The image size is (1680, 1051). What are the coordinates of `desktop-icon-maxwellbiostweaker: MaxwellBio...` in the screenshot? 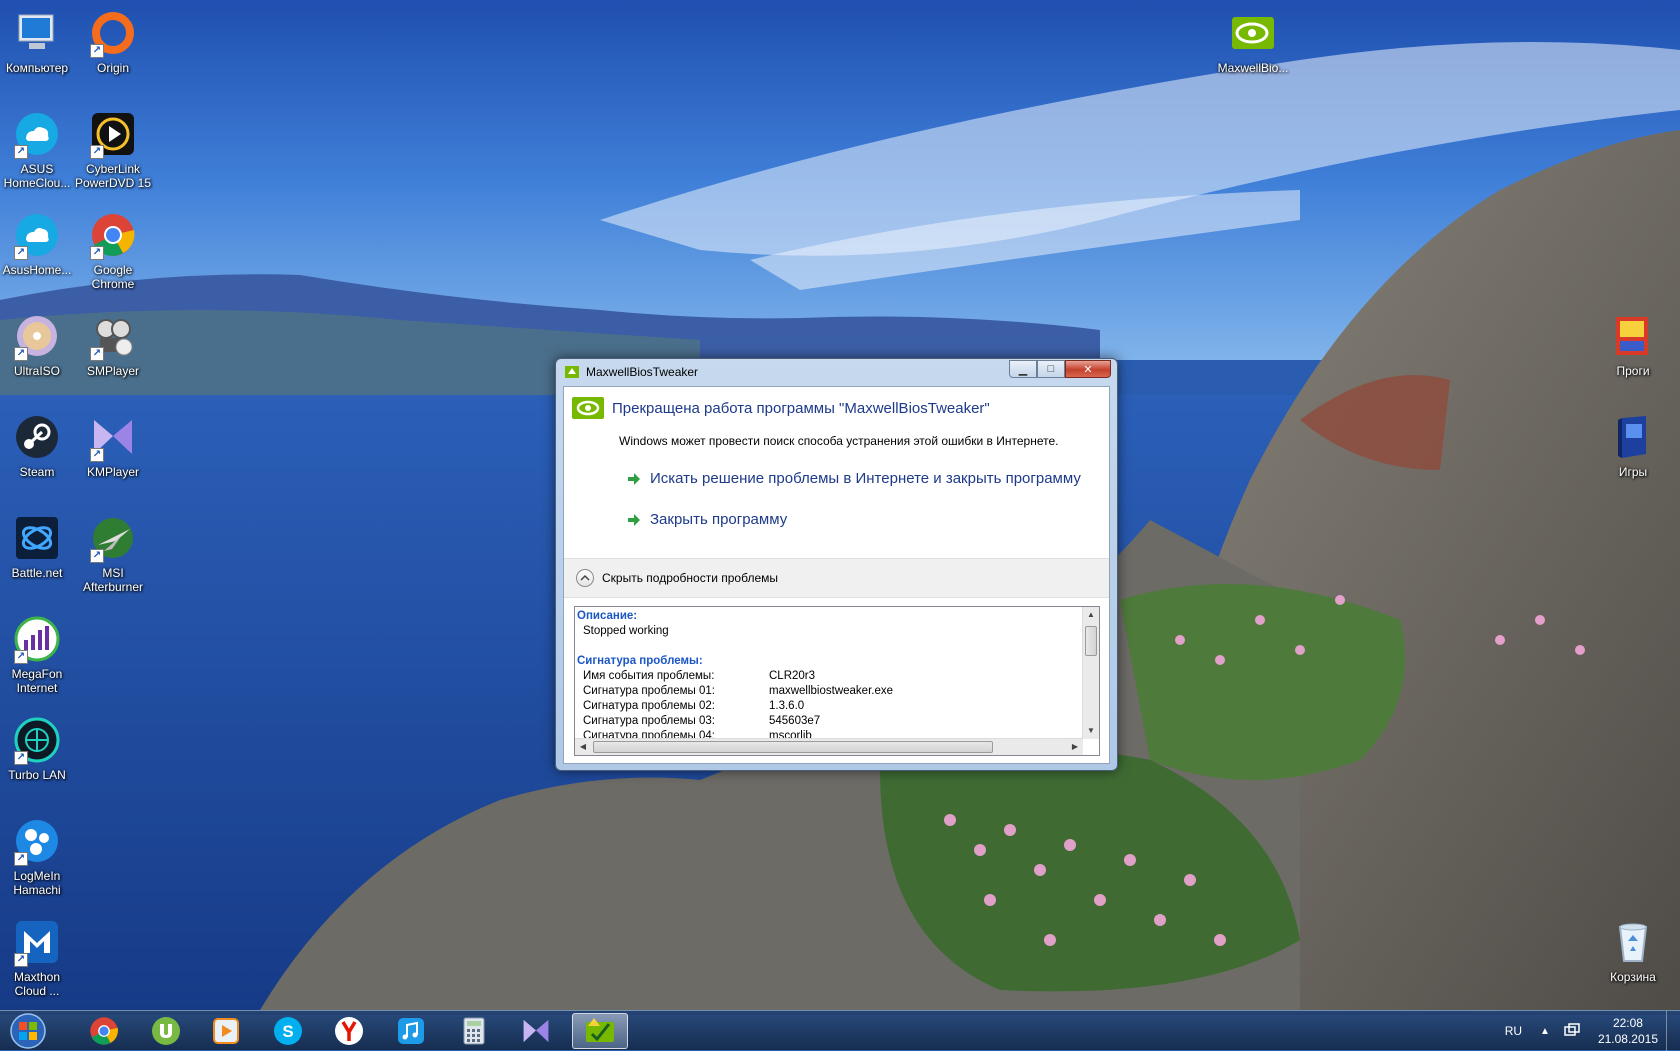 It's located at (1253, 50).